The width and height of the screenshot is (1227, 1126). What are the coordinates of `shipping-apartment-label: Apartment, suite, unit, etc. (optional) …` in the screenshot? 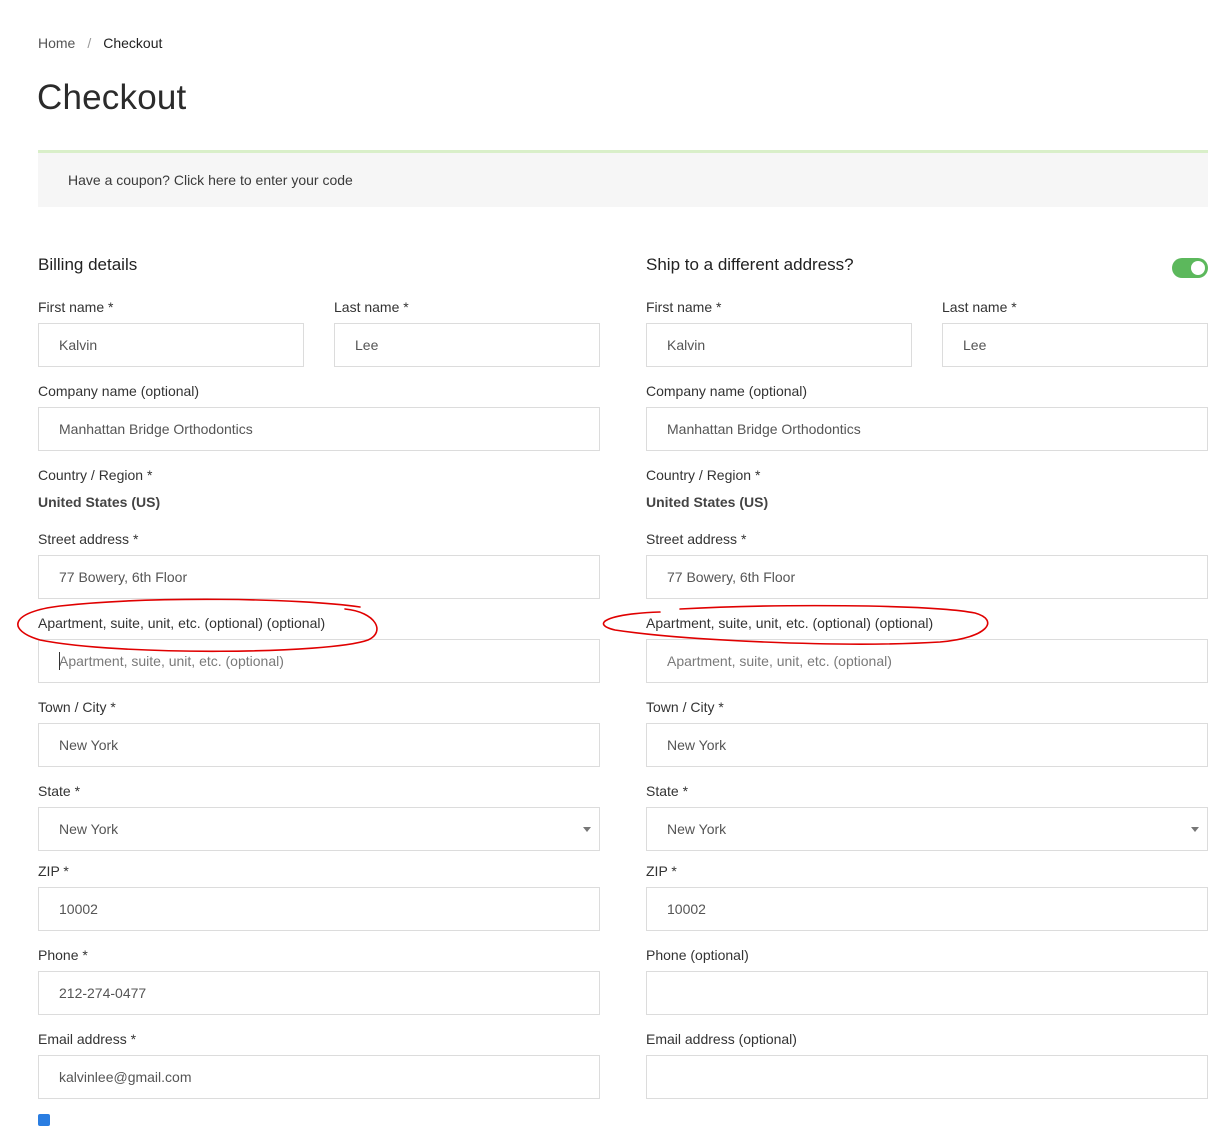 It's located at (790, 623).